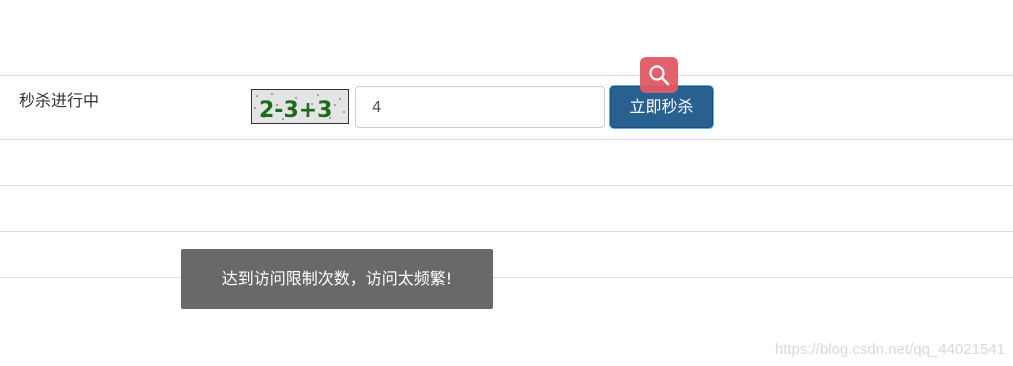  Describe the element at coordinates (59, 100) in the screenshot. I see `seckill-status-text: 秒杀进行中` at that location.